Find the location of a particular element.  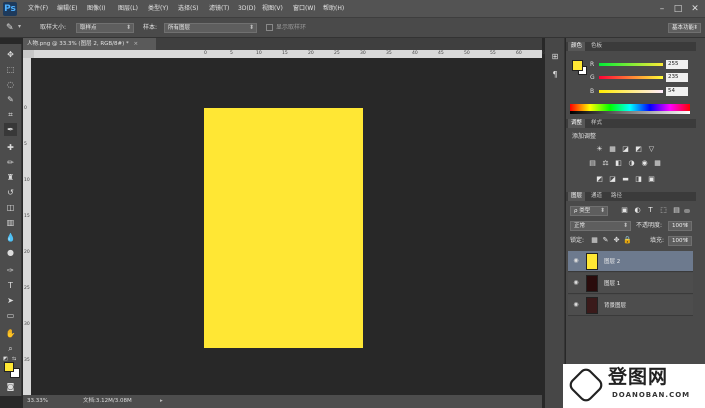

document-canvas is located at coordinates (283, 228).